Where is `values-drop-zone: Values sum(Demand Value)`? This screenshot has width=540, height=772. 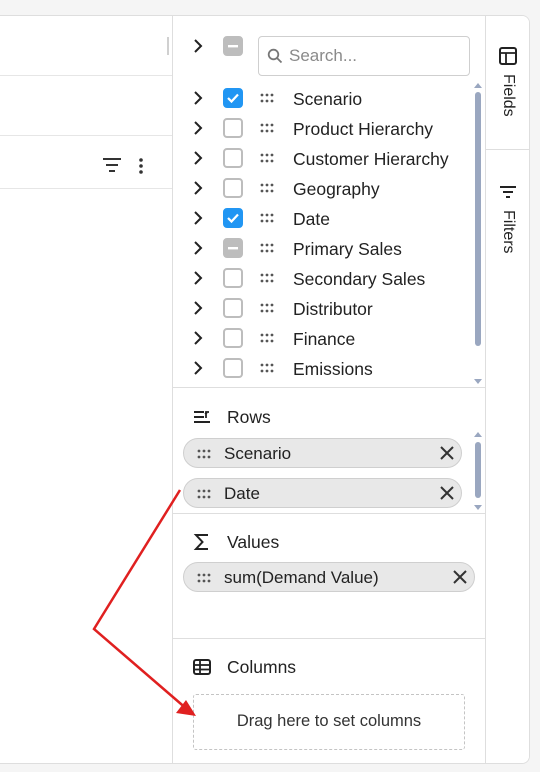
values-drop-zone: Values sum(Demand Value) is located at coordinates (329, 575).